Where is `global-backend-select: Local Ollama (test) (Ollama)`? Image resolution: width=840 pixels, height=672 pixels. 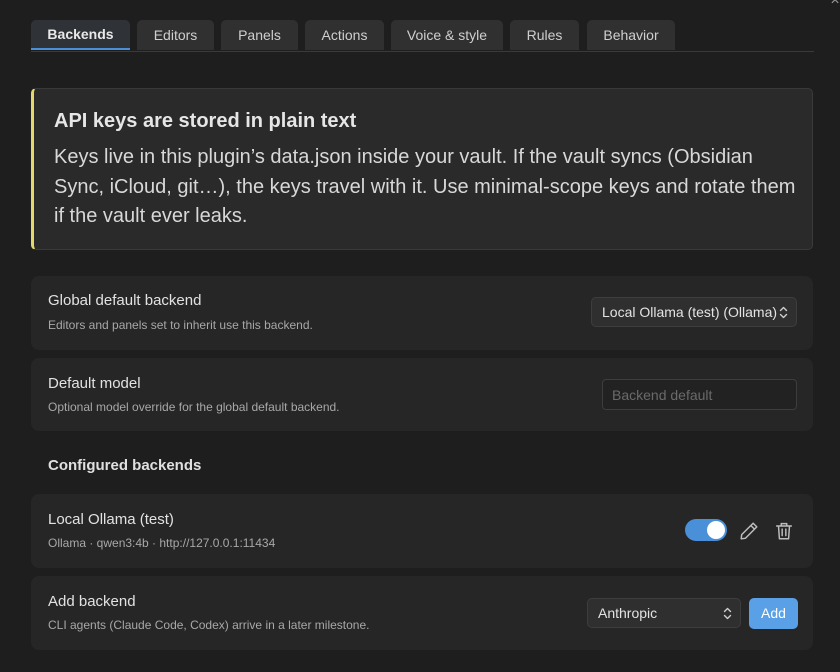
global-backend-select: Local Ollama (test) (Ollama) is located at coordinates (694, 312).